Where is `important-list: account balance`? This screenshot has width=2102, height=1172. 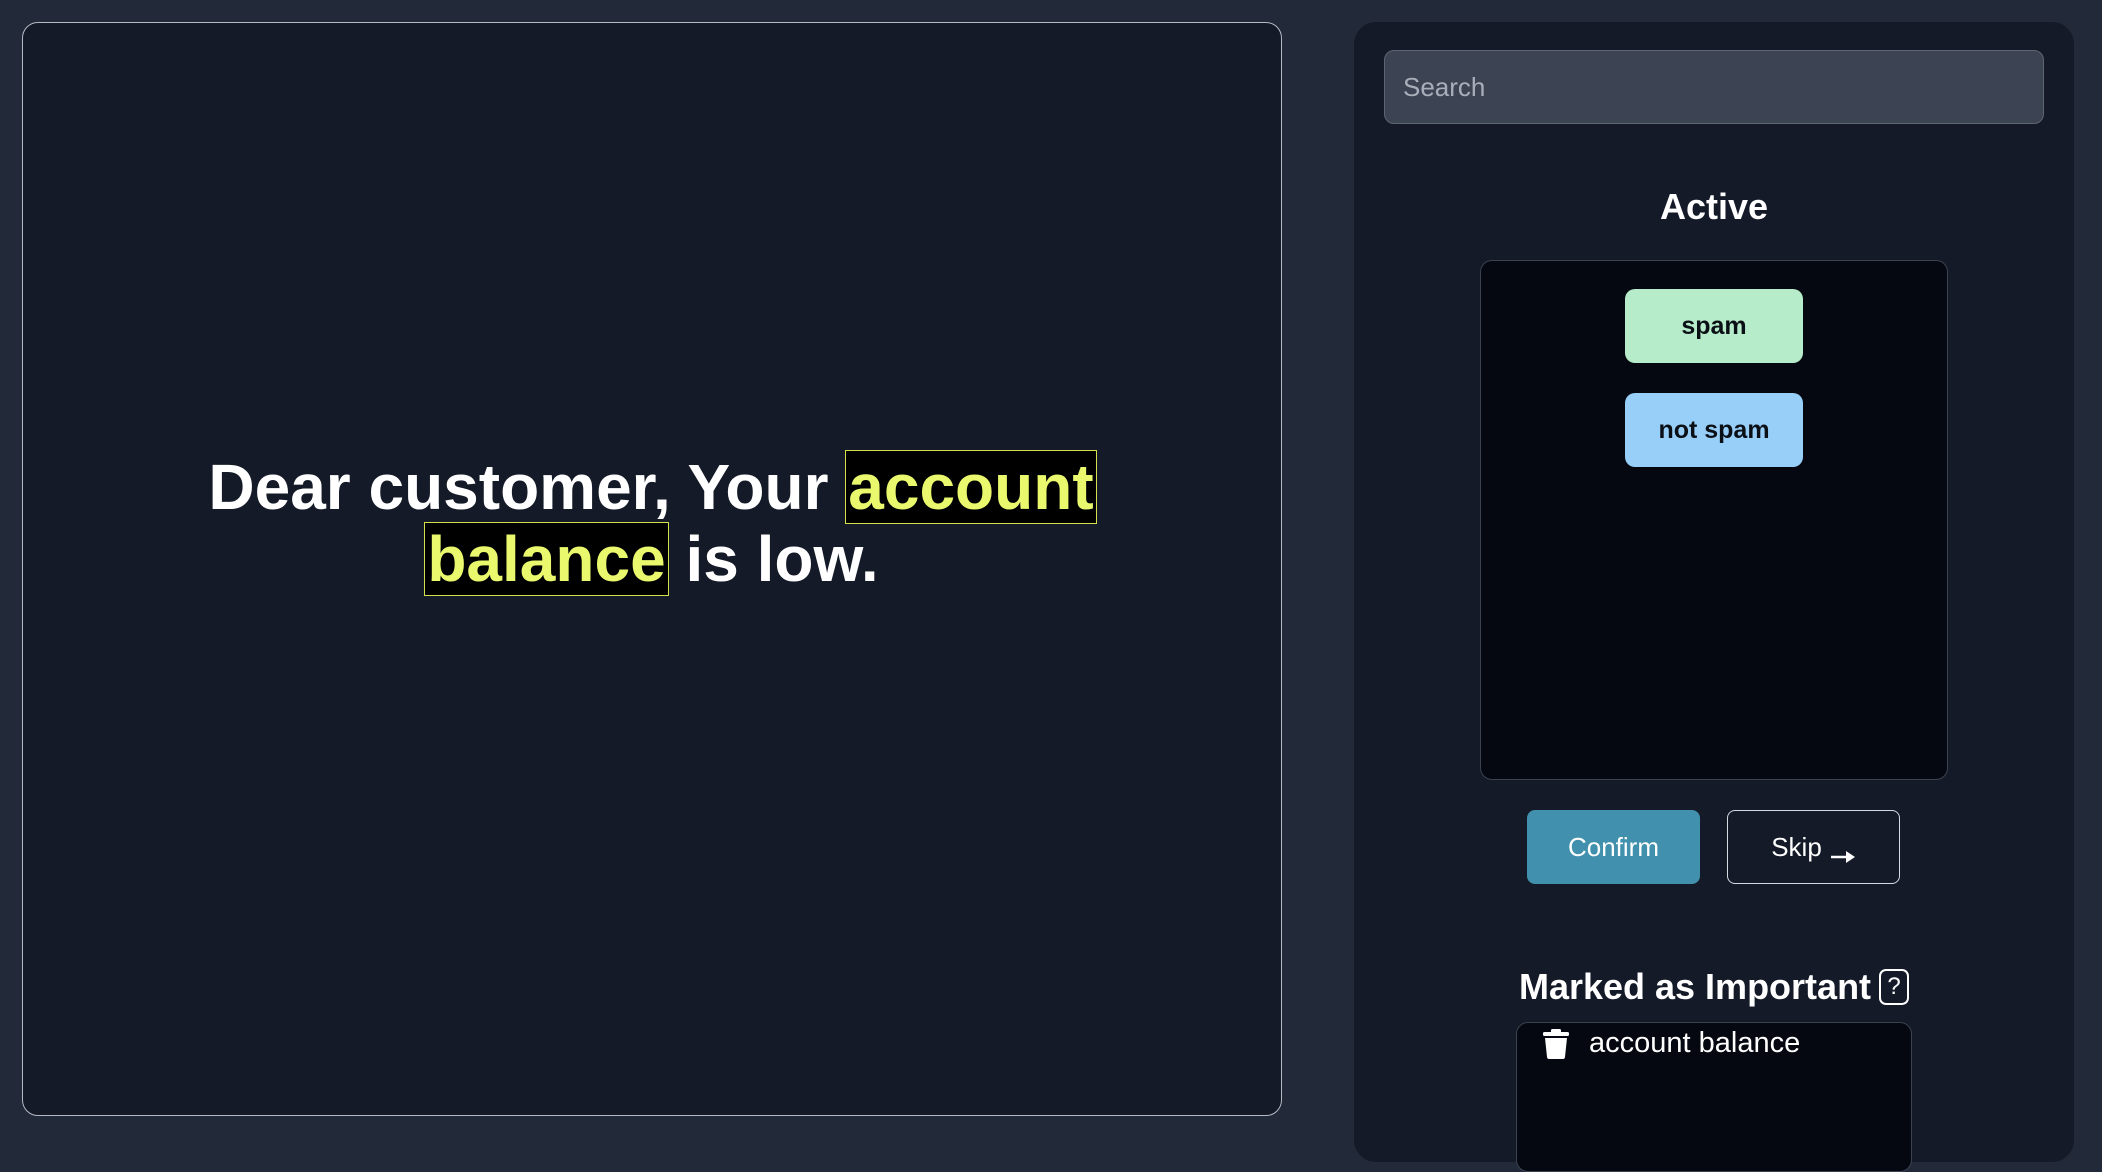 important-list: account balance is located at coordinates (1714, 1097).